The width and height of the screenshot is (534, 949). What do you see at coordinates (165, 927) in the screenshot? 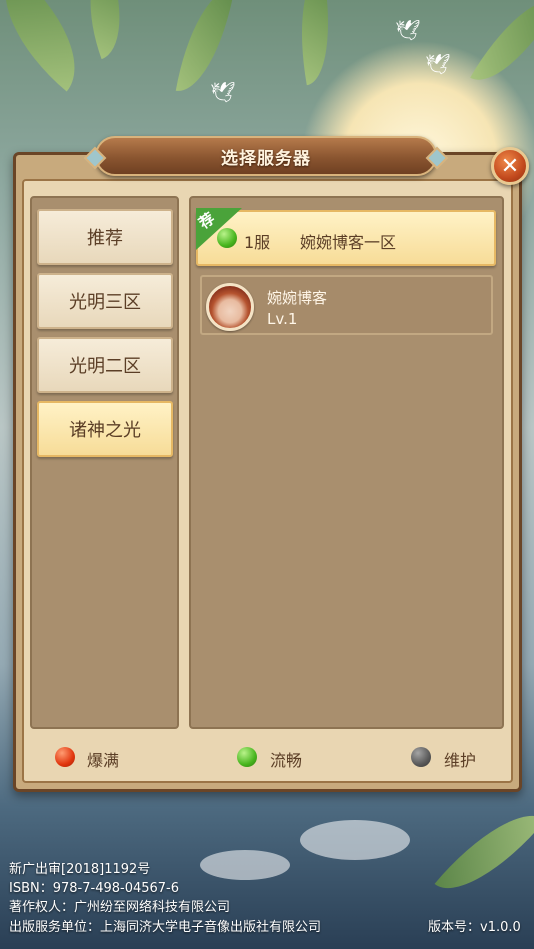
I see `footer-publisher: 出版服务单位：上海同济大学电子音像出版社有限公司` at bounding box center [165, 927].